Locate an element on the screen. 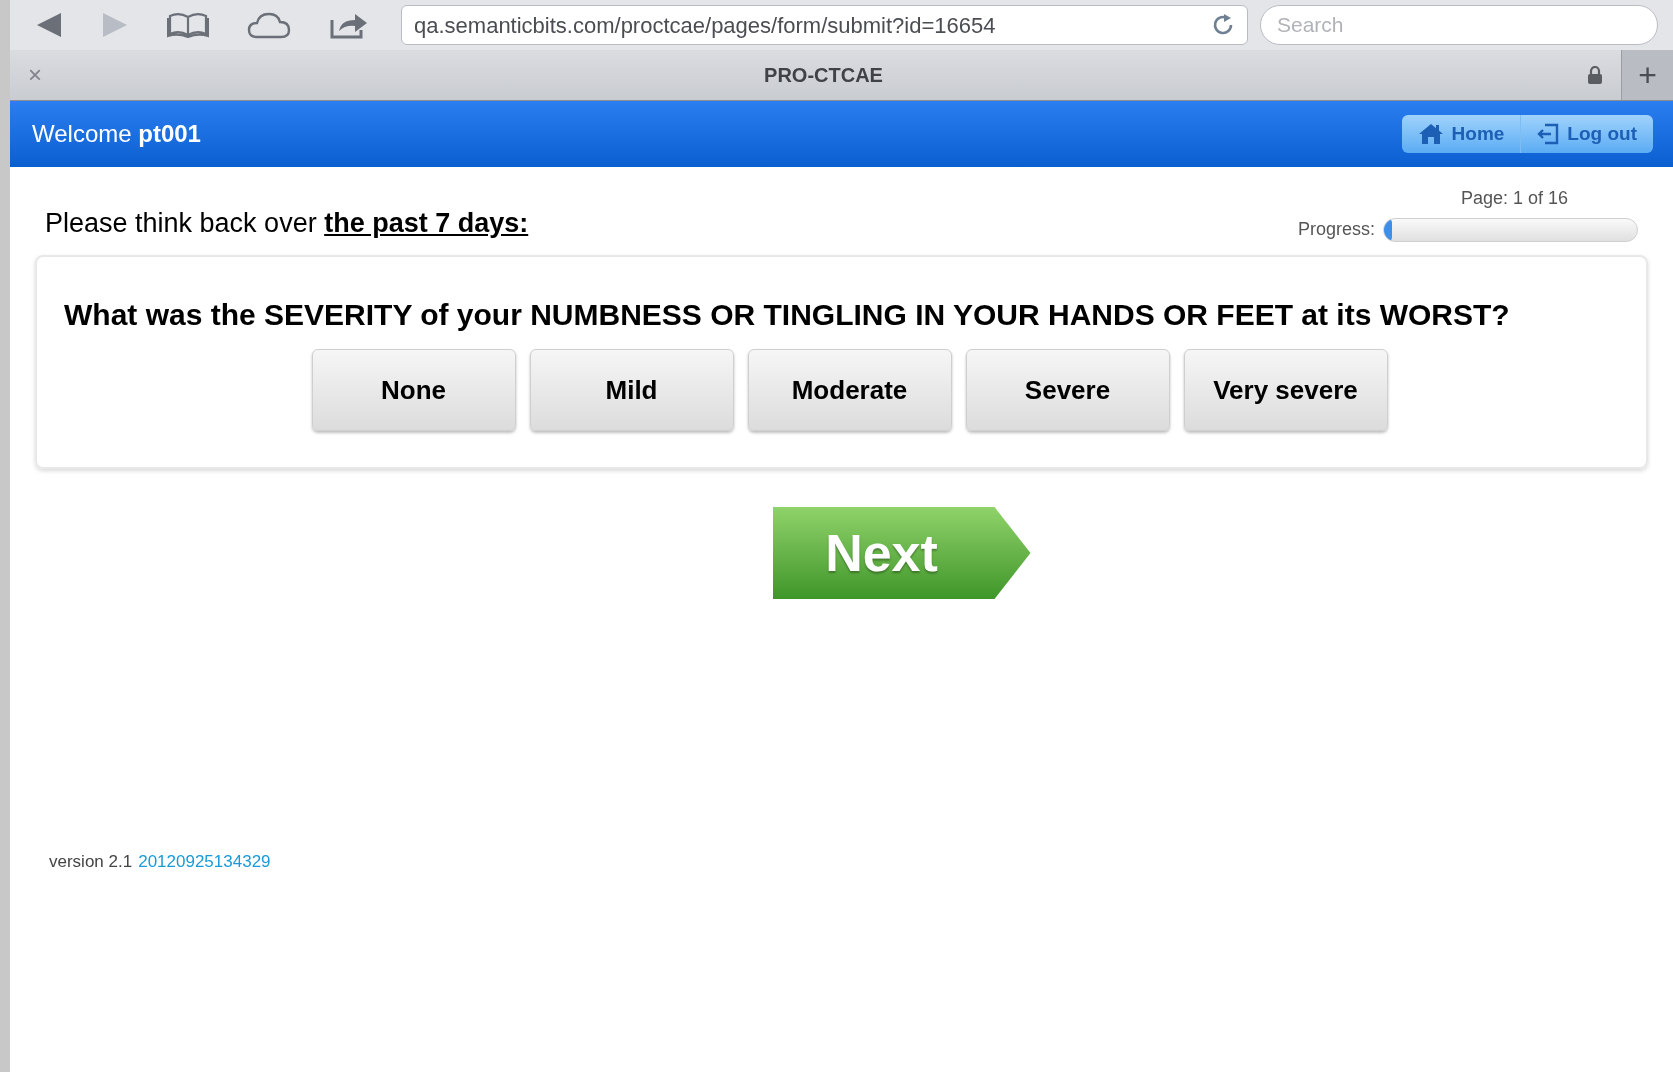  home-icon is located at coordinates (1430, 134).